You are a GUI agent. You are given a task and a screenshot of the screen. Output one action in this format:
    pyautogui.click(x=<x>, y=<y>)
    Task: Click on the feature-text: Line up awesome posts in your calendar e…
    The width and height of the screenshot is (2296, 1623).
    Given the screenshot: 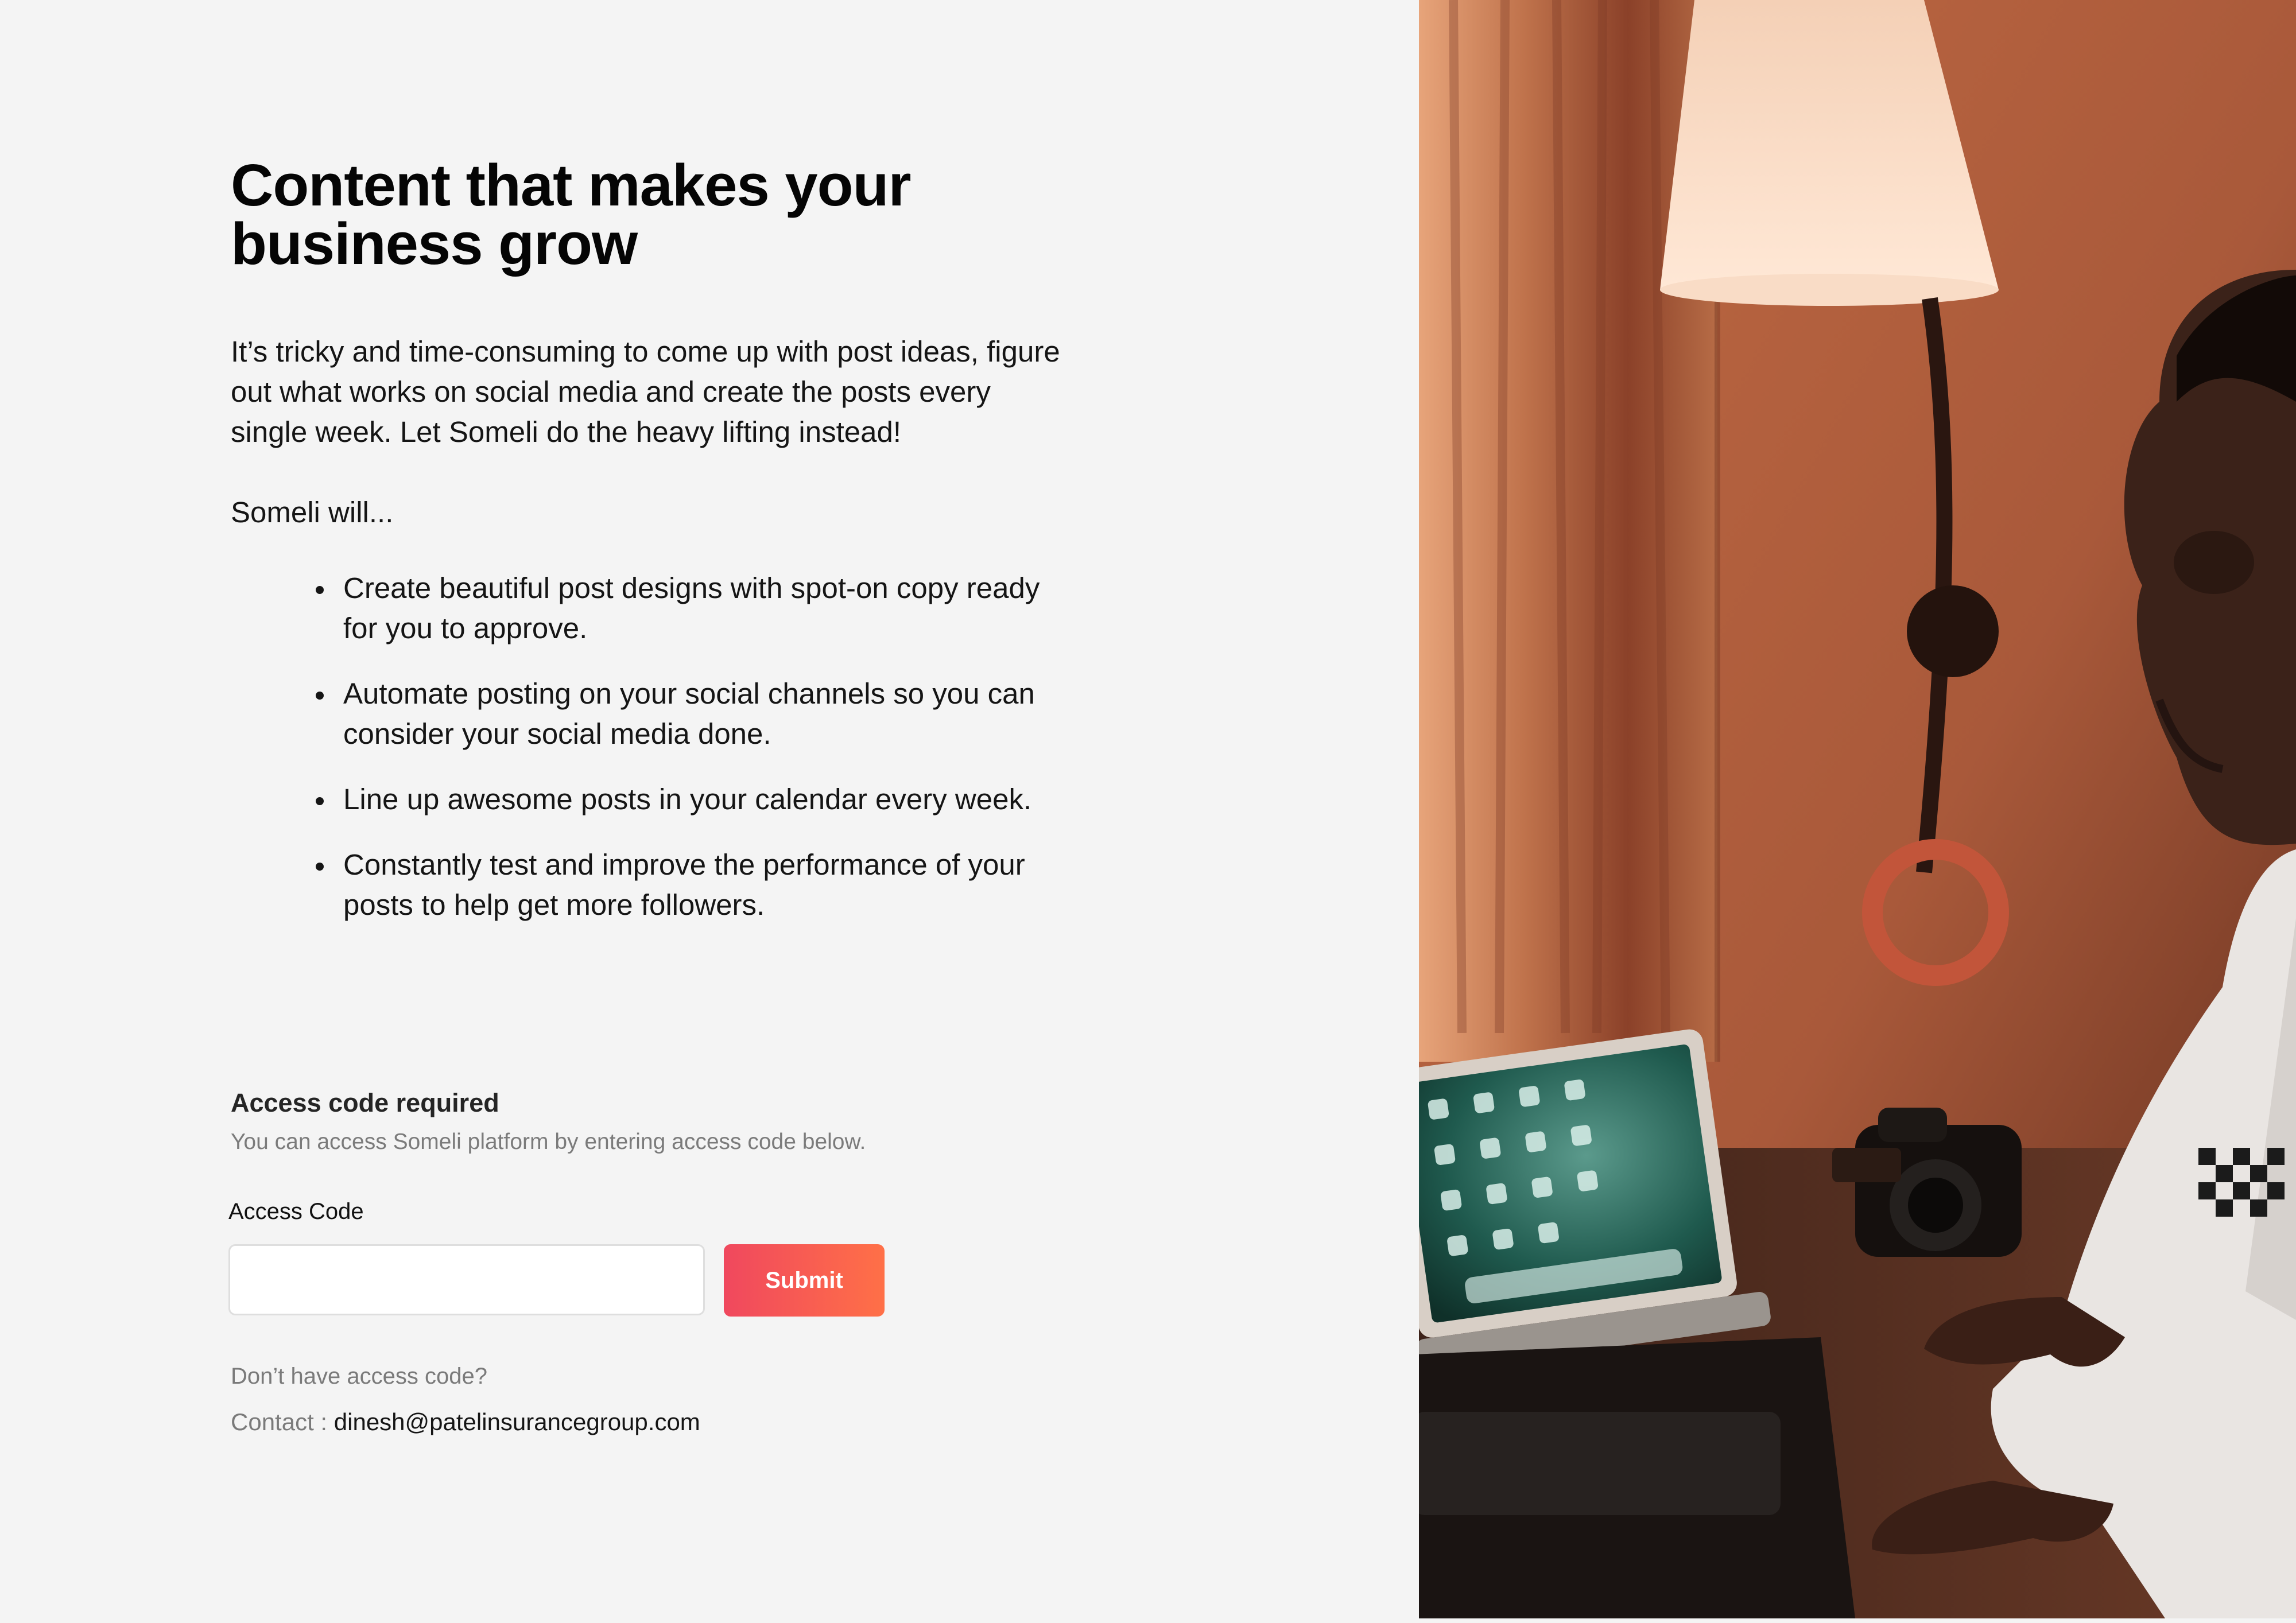 What is the action you would take?
    pyautogui.click(x=687, y=799)
    